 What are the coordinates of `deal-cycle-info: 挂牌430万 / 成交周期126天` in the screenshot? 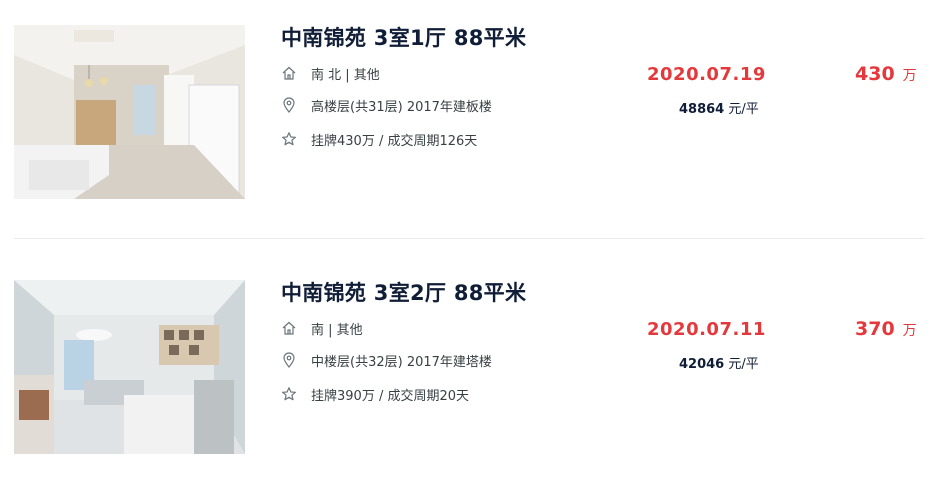 It's located at (379, 139).